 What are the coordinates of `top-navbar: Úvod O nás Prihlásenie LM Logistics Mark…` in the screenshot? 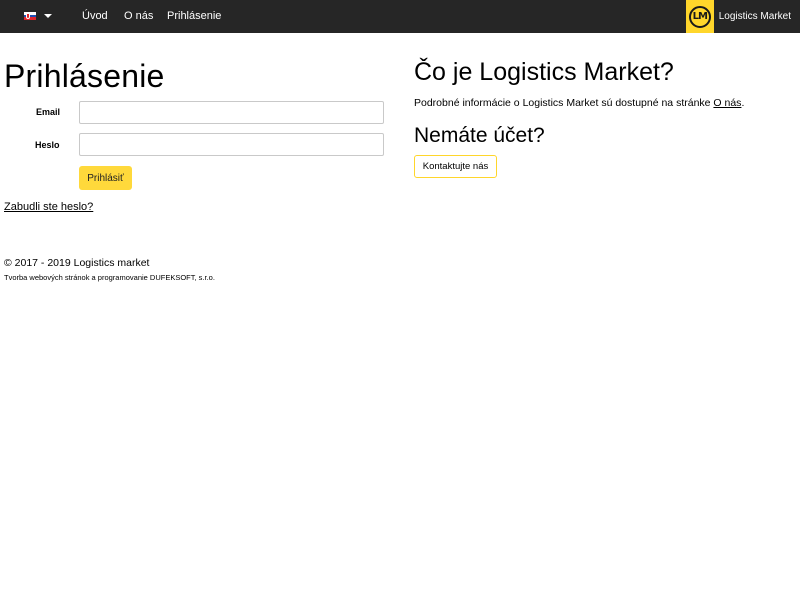 It's located at (400, 16).